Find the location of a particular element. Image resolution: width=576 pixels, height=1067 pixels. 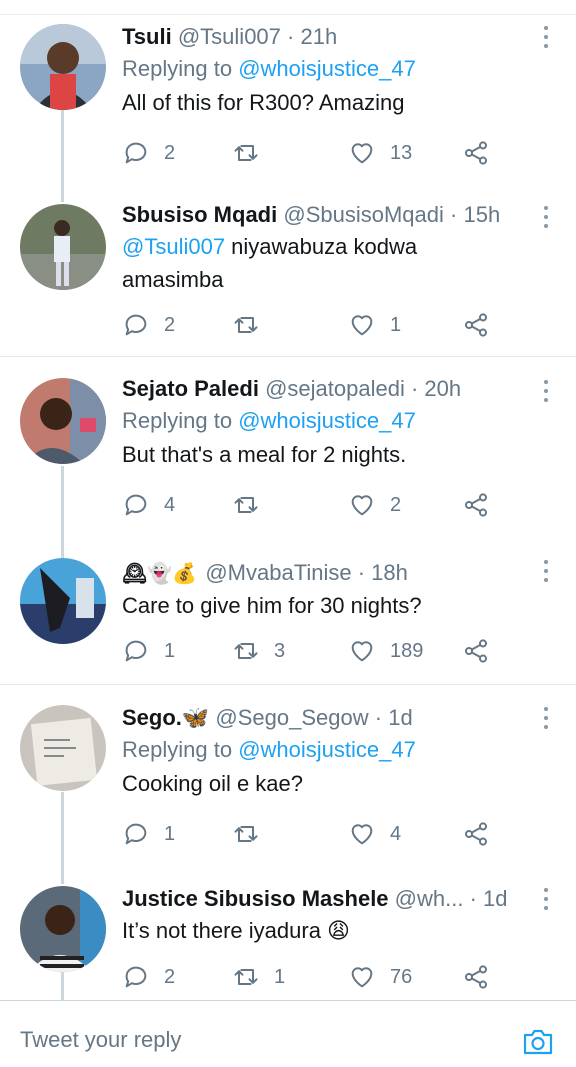

display-name: Tsuli is located at coordinates (147, 36).